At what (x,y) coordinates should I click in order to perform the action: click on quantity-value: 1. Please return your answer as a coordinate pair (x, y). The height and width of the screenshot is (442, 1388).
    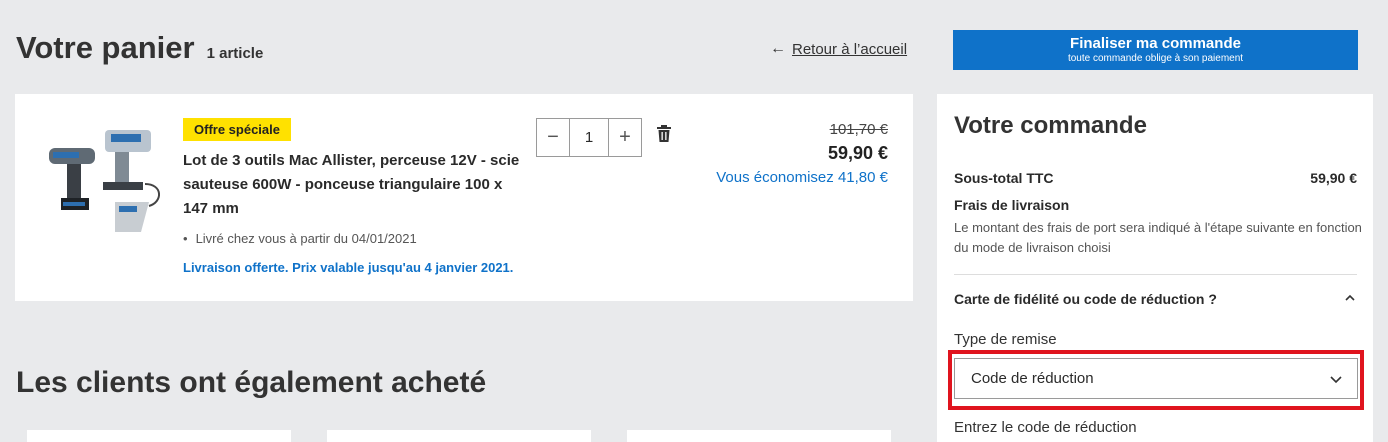
    Looking at the image, I should click on (589, 137).